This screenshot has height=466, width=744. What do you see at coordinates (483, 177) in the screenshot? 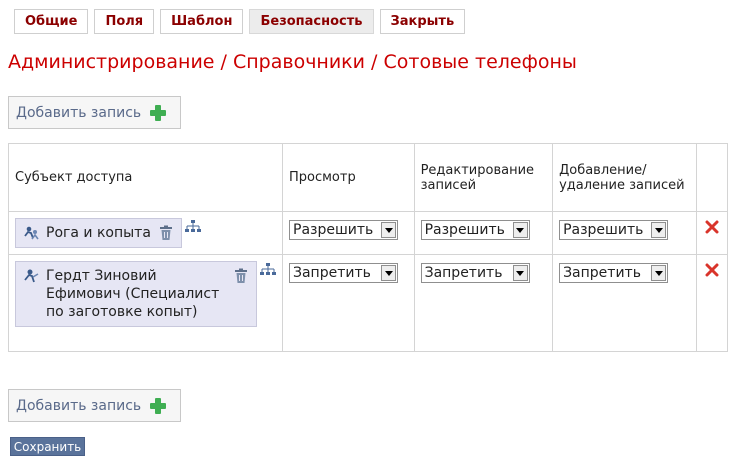
I see `header-edit: Редактирование записей` at bounding box center [483, 177].